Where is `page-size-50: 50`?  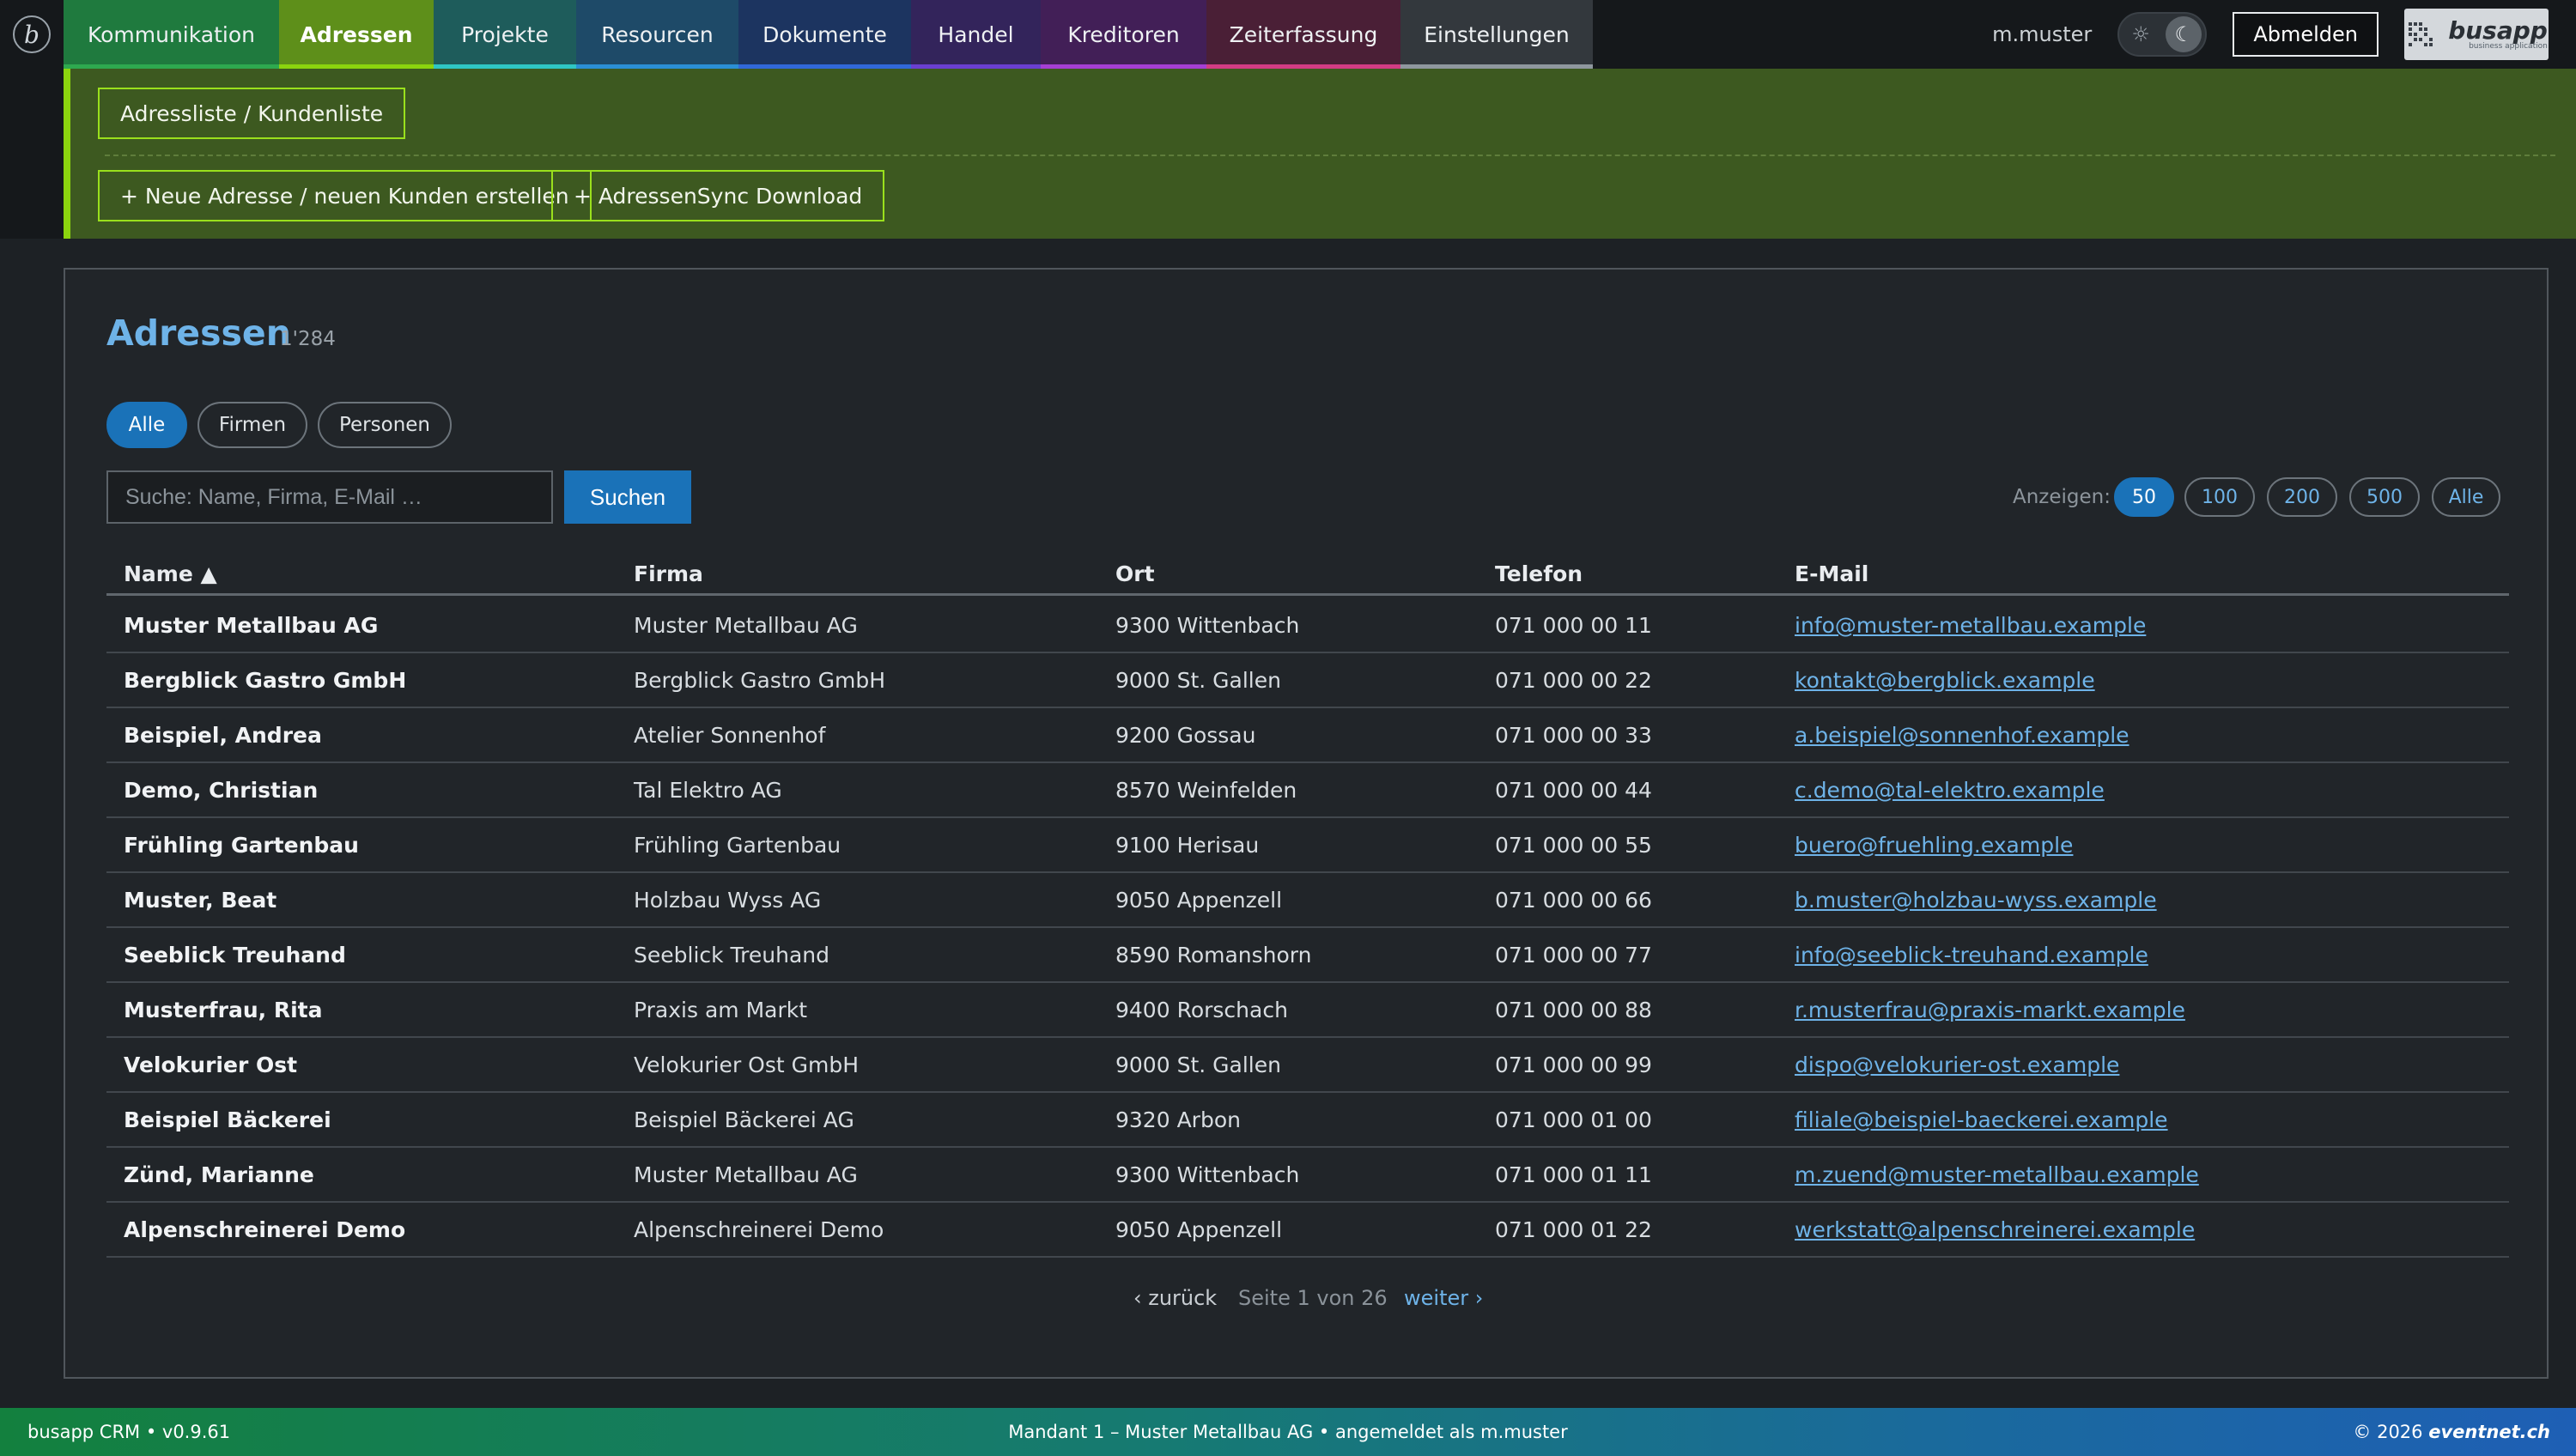 page-size-50: 50 is located at coordinates (2144, 497).